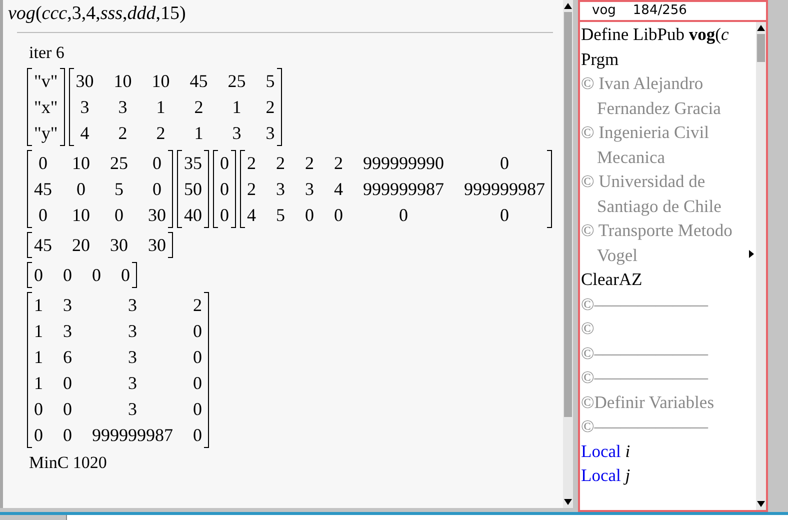  I want to click on code-line: ClearAZ, so click(612, 279).